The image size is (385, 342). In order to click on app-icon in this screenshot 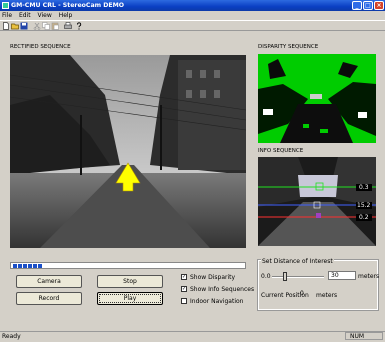, I will do `click(5, 5)`.